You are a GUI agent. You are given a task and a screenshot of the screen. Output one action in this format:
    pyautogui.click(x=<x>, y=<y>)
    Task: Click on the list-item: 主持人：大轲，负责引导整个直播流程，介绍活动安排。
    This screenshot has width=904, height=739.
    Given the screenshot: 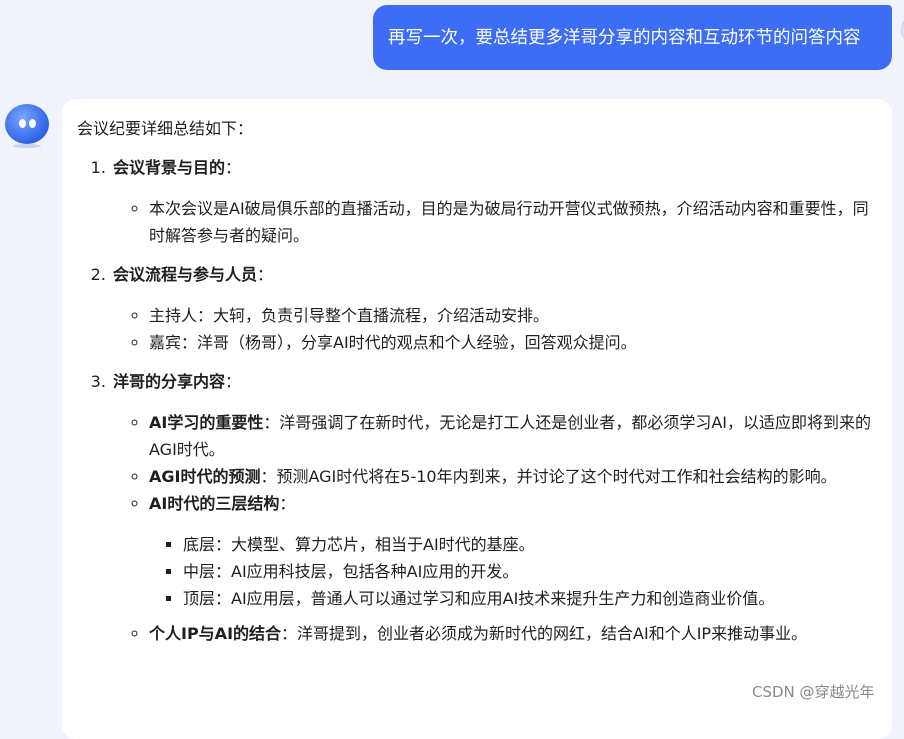 What is the action you would take?
    pyautogui.click(x=513, y=315)
    